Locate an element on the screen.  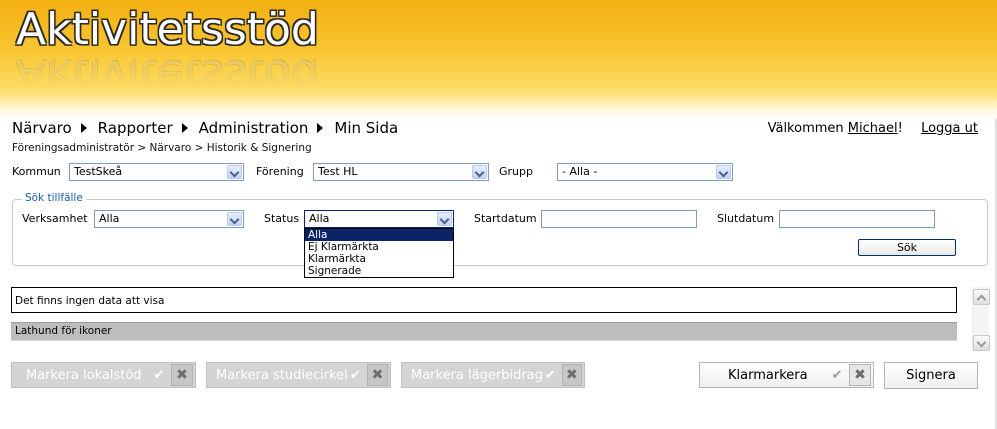
startdatum-label: Startdatum is located at coordinates (505, 218).